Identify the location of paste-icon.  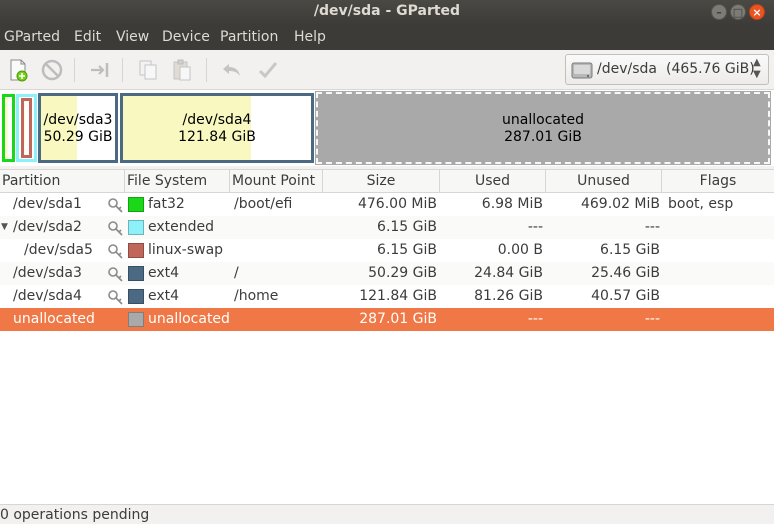
(182, 70).